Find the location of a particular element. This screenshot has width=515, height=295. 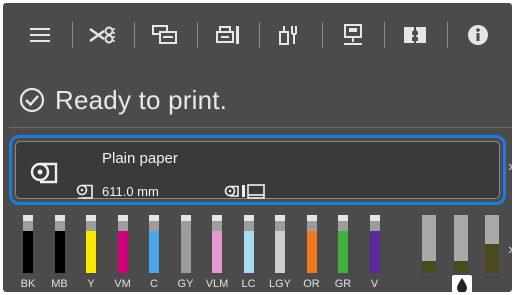

ink-cartridge-y is located at coordinates (91, 244).